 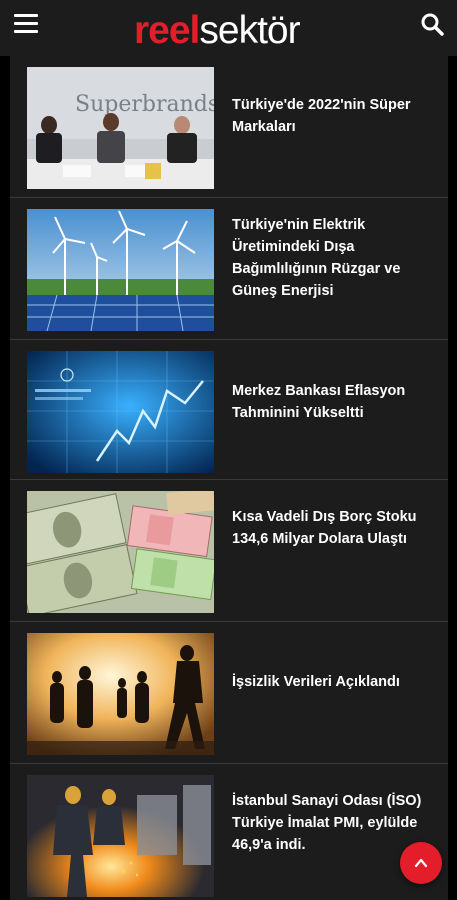 I want to click on site-logo: reelsektör, so click(x=217, y=31).